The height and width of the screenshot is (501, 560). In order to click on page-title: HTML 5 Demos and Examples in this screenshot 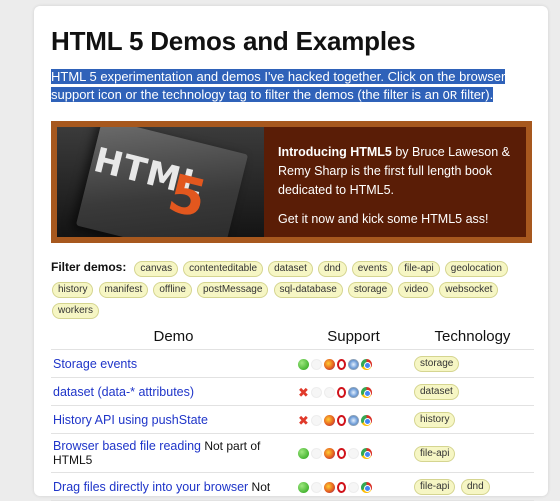, I will do `click(233, 41)`.